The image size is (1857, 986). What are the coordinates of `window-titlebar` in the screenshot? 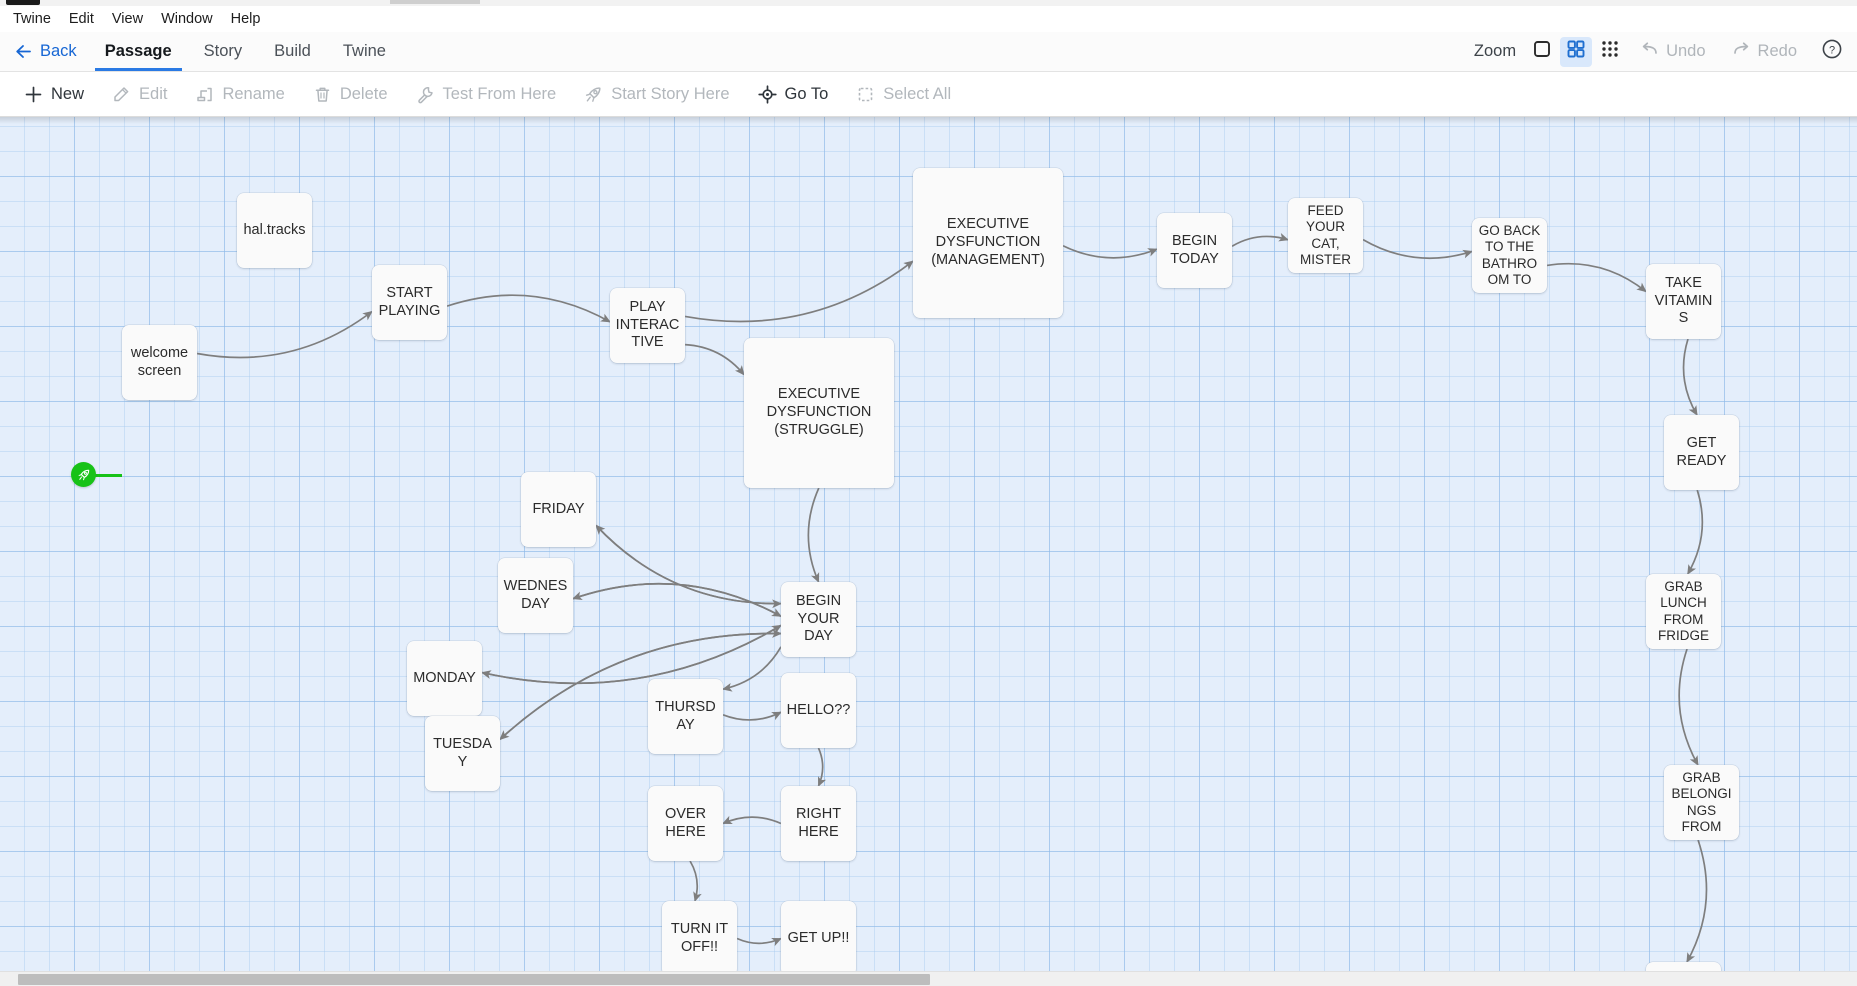 It's located at (928, 3).